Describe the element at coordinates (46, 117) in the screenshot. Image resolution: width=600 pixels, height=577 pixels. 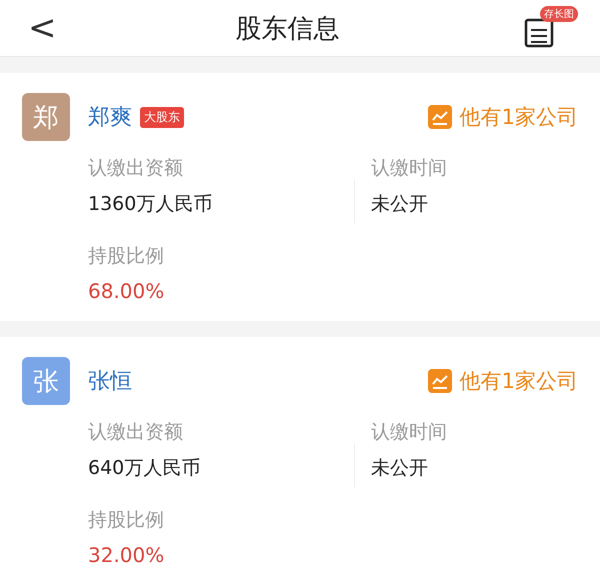
I see `avatar: 郑` at that location.